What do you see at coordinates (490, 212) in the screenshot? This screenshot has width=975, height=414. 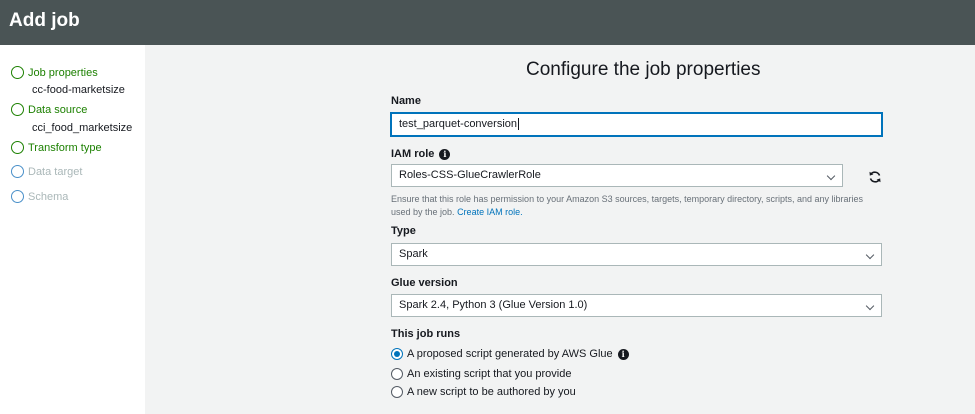 I see `create-iam-role-link: Create IAM role.` at bounding box center [490, 212].